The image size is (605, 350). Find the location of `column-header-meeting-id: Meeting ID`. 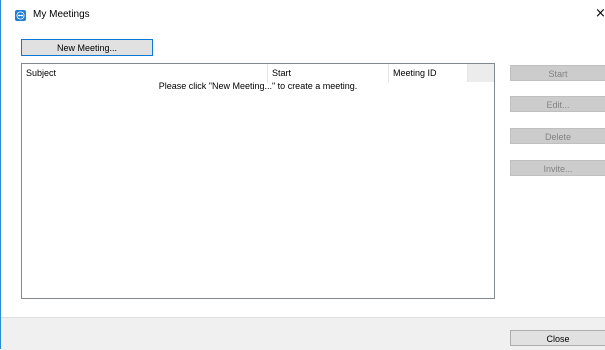

column-header-meeting-id: Meeting ID is located at coordinates (428, 73).